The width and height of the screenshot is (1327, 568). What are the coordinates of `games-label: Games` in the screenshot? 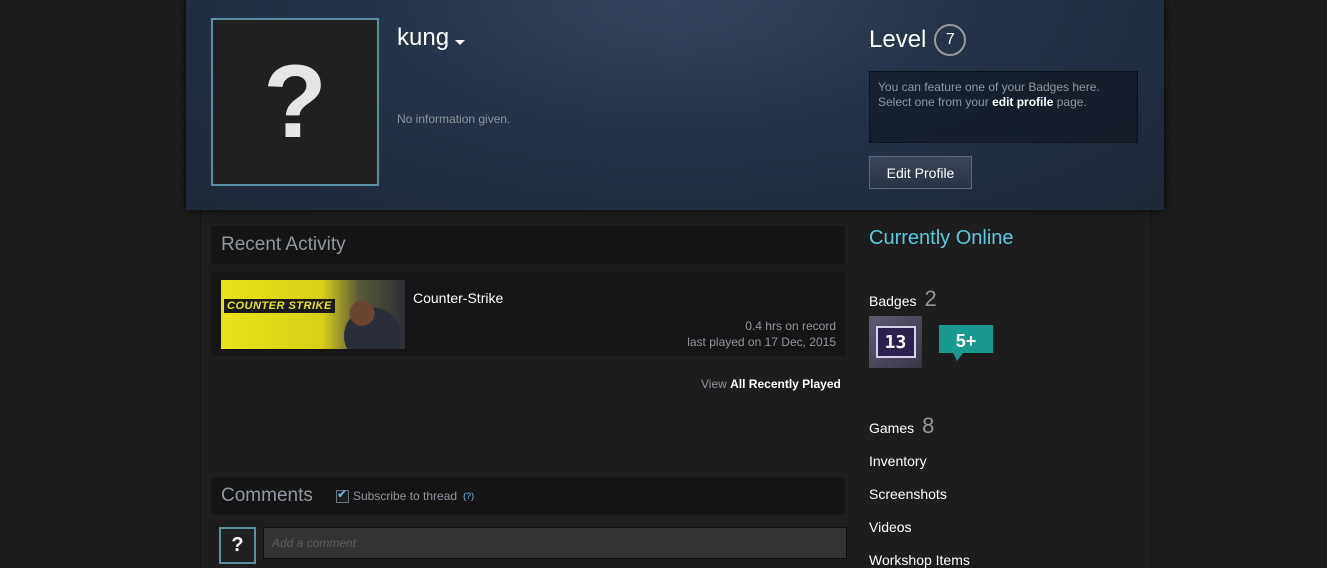 It's located at (892, 428).